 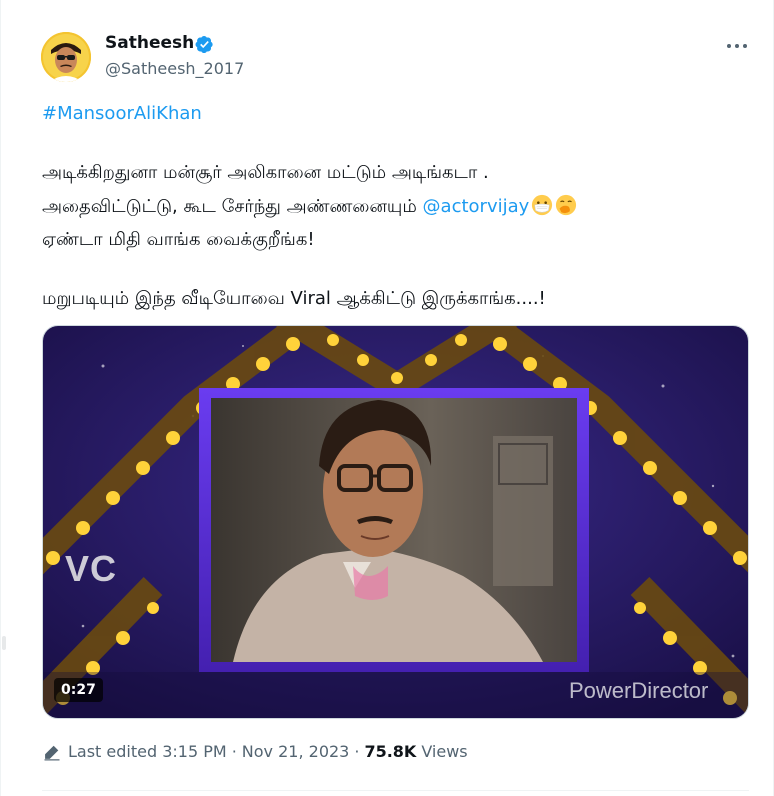 I want to click on video-watermark: PowerDirector, so click(x=639, y=690).